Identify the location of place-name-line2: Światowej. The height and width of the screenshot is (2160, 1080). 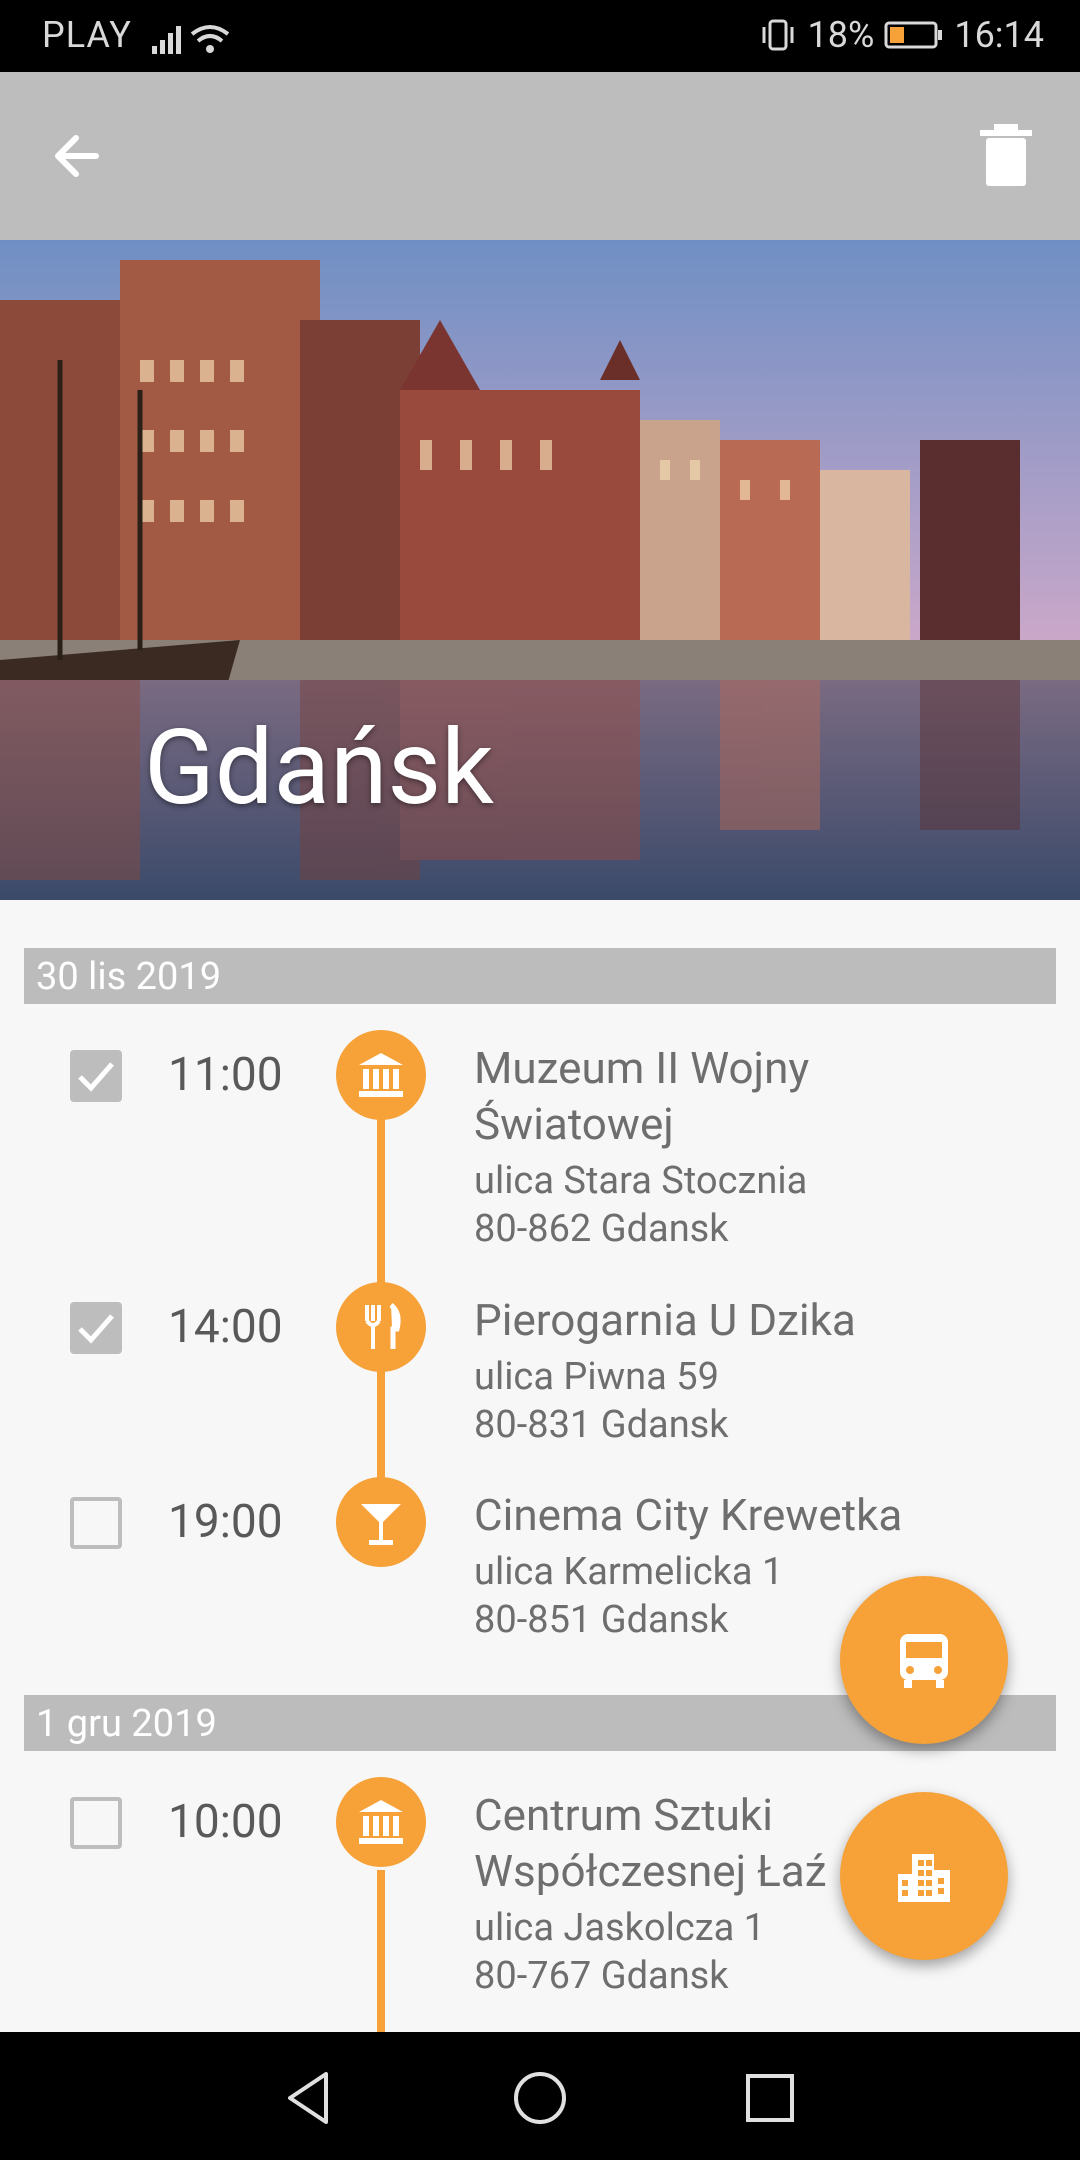
(574, 1124).